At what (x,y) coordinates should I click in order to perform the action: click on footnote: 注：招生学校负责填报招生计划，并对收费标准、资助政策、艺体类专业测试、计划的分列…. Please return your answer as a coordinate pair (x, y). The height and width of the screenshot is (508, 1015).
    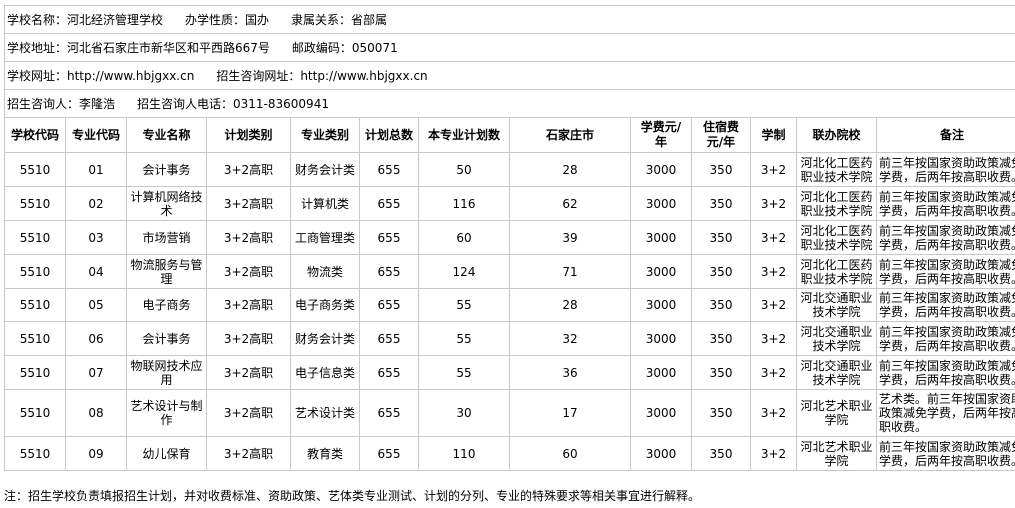
    Looking at the image, I should click on (352, 496).